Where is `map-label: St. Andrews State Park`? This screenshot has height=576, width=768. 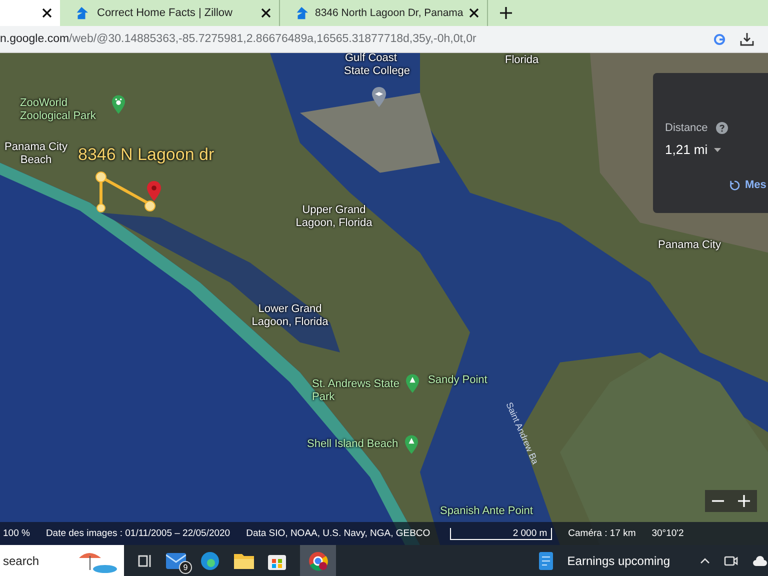 map-label: St. Andrews State Park is located at coordinates (356, 391).